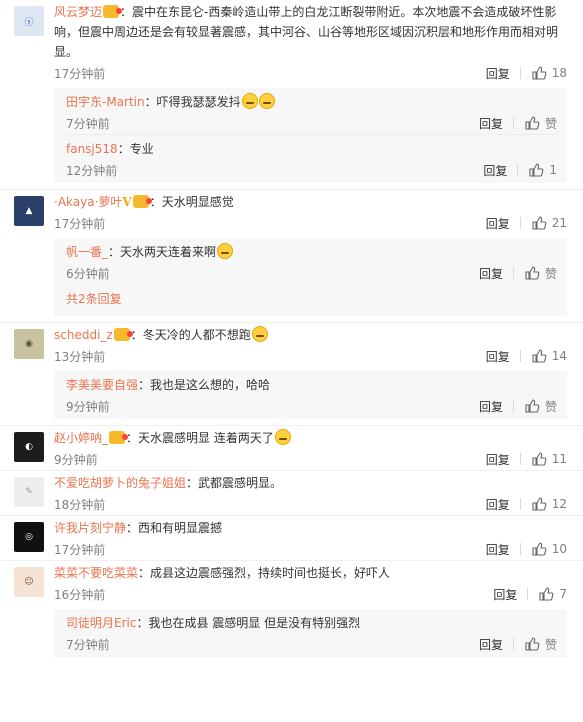 The width and height of the screenshot is (583, 722). I want to click on comment-username: scheddi_z, so click(83, 335).